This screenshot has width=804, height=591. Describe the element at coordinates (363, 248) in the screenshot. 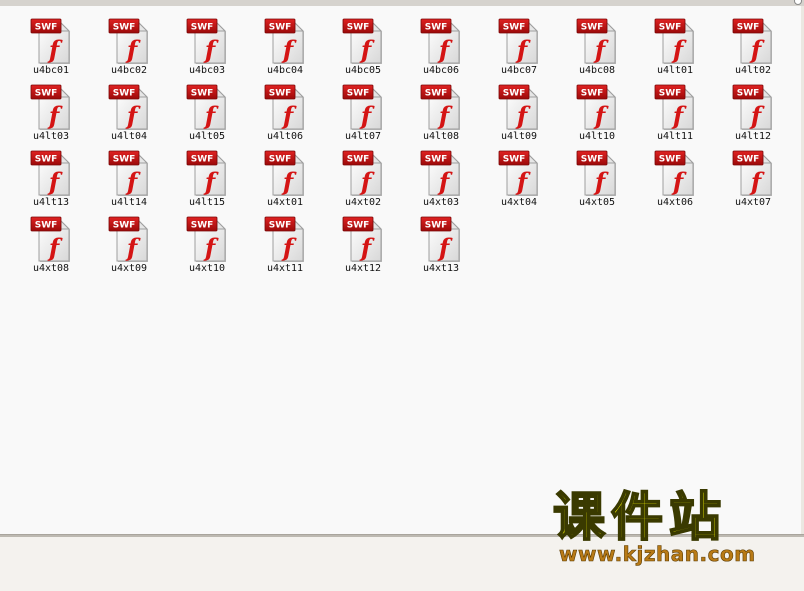

I see `file-item-u4xt12: SWF f u4xt12` at that location.